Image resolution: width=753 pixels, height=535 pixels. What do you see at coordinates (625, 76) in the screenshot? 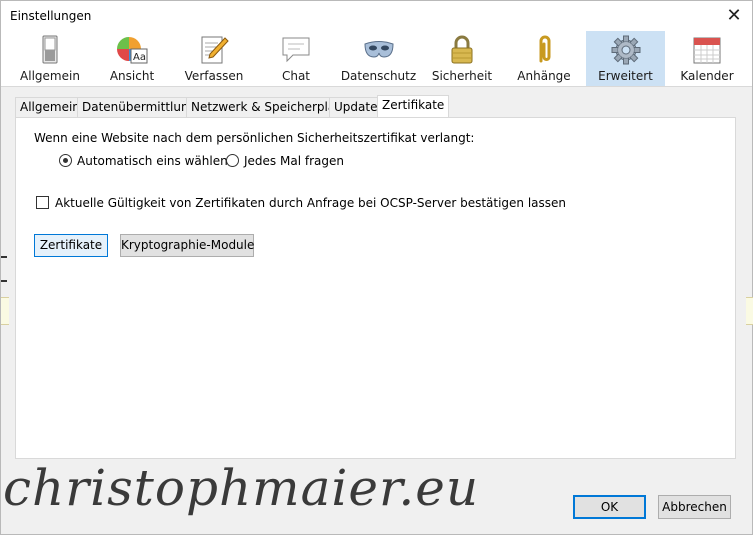
I see `pane-label: Erweitert` at bounding box center [625, 76].